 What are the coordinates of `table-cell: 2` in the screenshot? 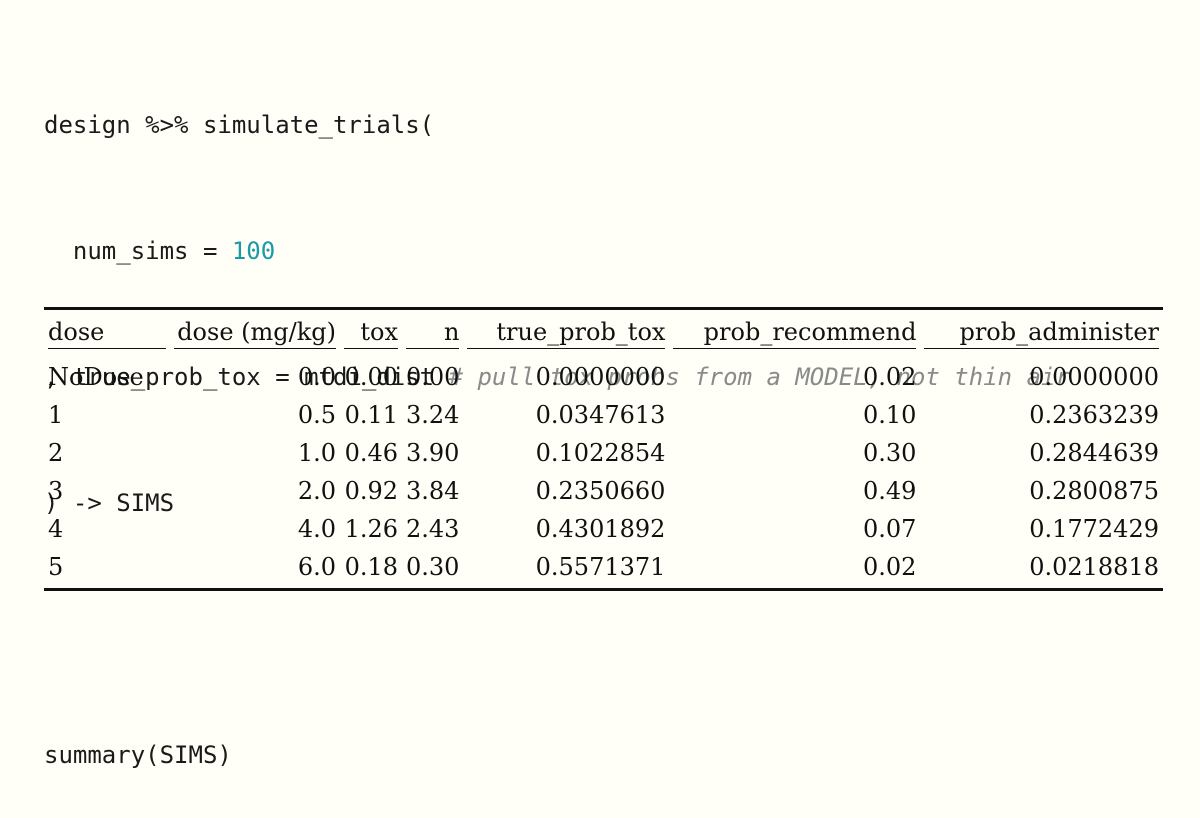 It's located at (56, 453).